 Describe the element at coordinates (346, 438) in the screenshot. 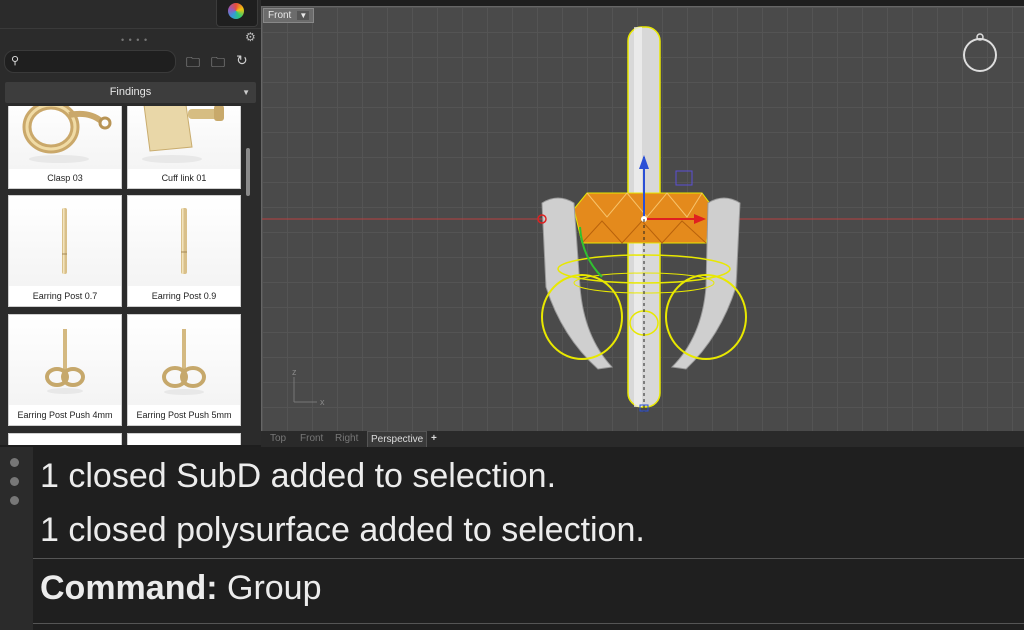

I see `tab-right: Right` at that location.